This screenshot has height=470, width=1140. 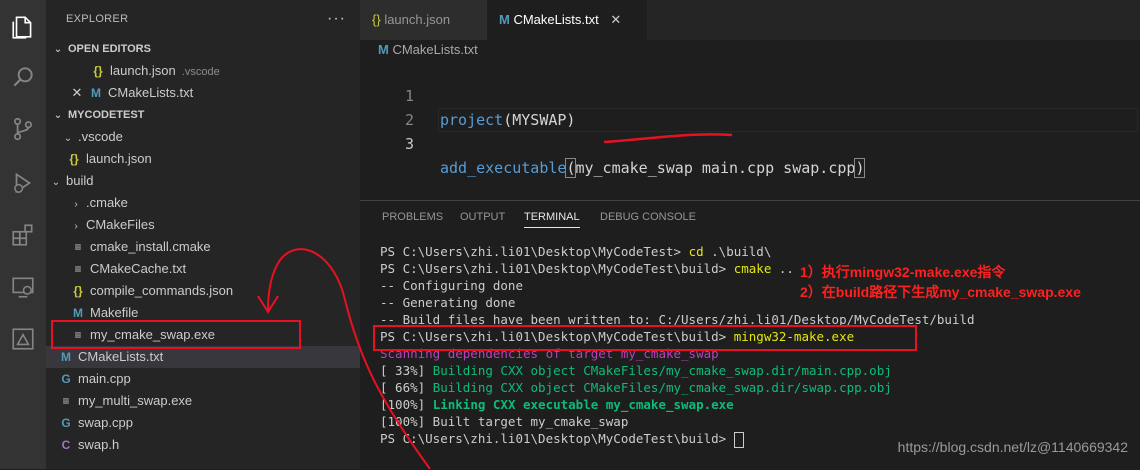 I want to click on terminal-progress: [ 66%], so click(x=406, y=387).